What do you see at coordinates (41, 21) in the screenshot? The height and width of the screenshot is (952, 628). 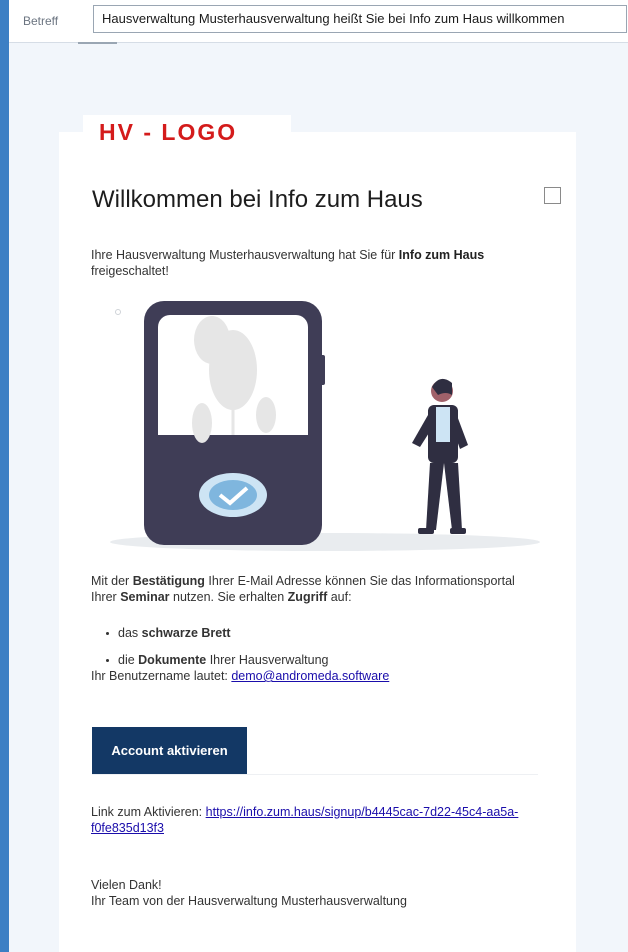 I see `subject-label: Betreff` at bounding box center [41, 21].